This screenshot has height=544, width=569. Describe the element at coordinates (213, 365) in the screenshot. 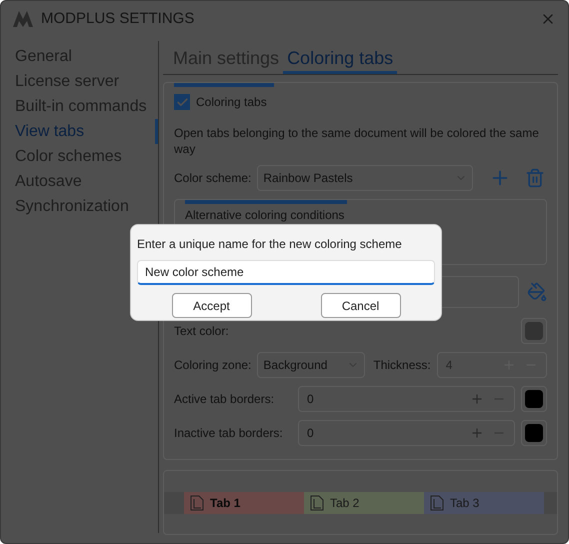

I see `field-label: Coloring zone:` at that location.